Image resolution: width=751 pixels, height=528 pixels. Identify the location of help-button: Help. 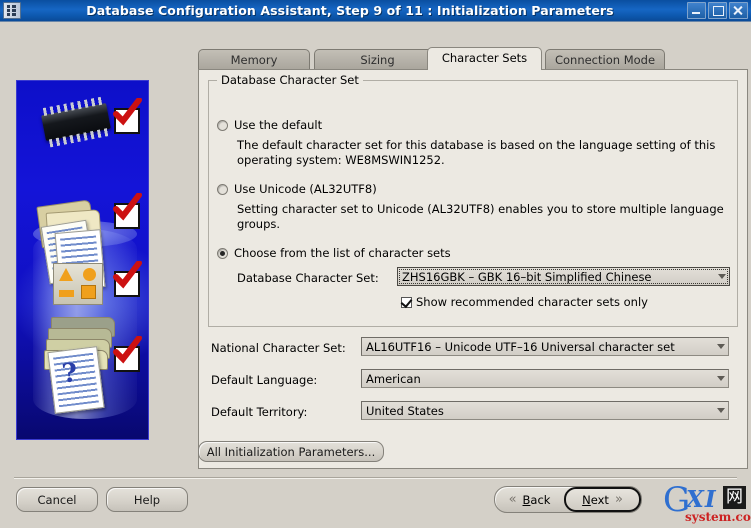
(147, 499).